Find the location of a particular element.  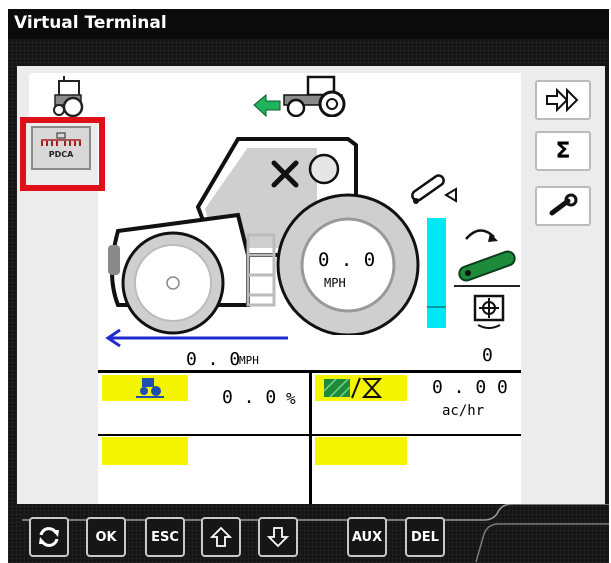

pto-value: 0 is located at coordinates (487, 355).